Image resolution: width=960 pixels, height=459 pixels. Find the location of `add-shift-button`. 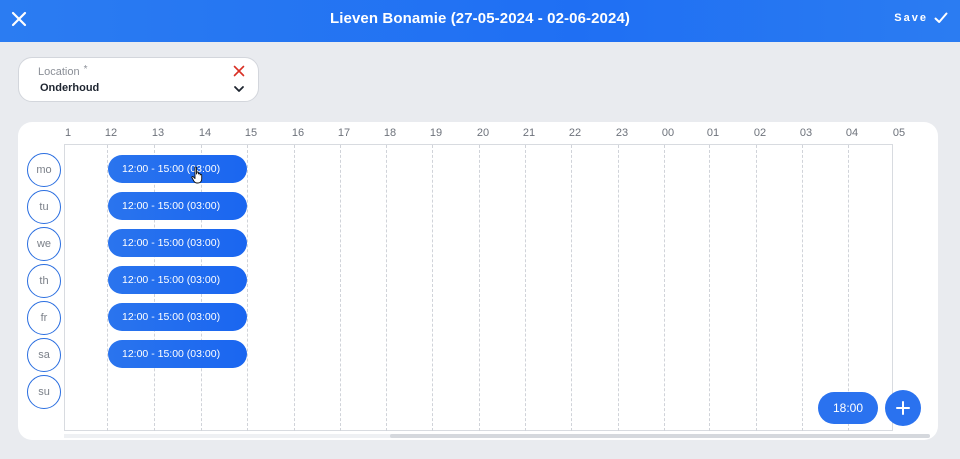

add-shift-button is located at coordinates (903, 408).